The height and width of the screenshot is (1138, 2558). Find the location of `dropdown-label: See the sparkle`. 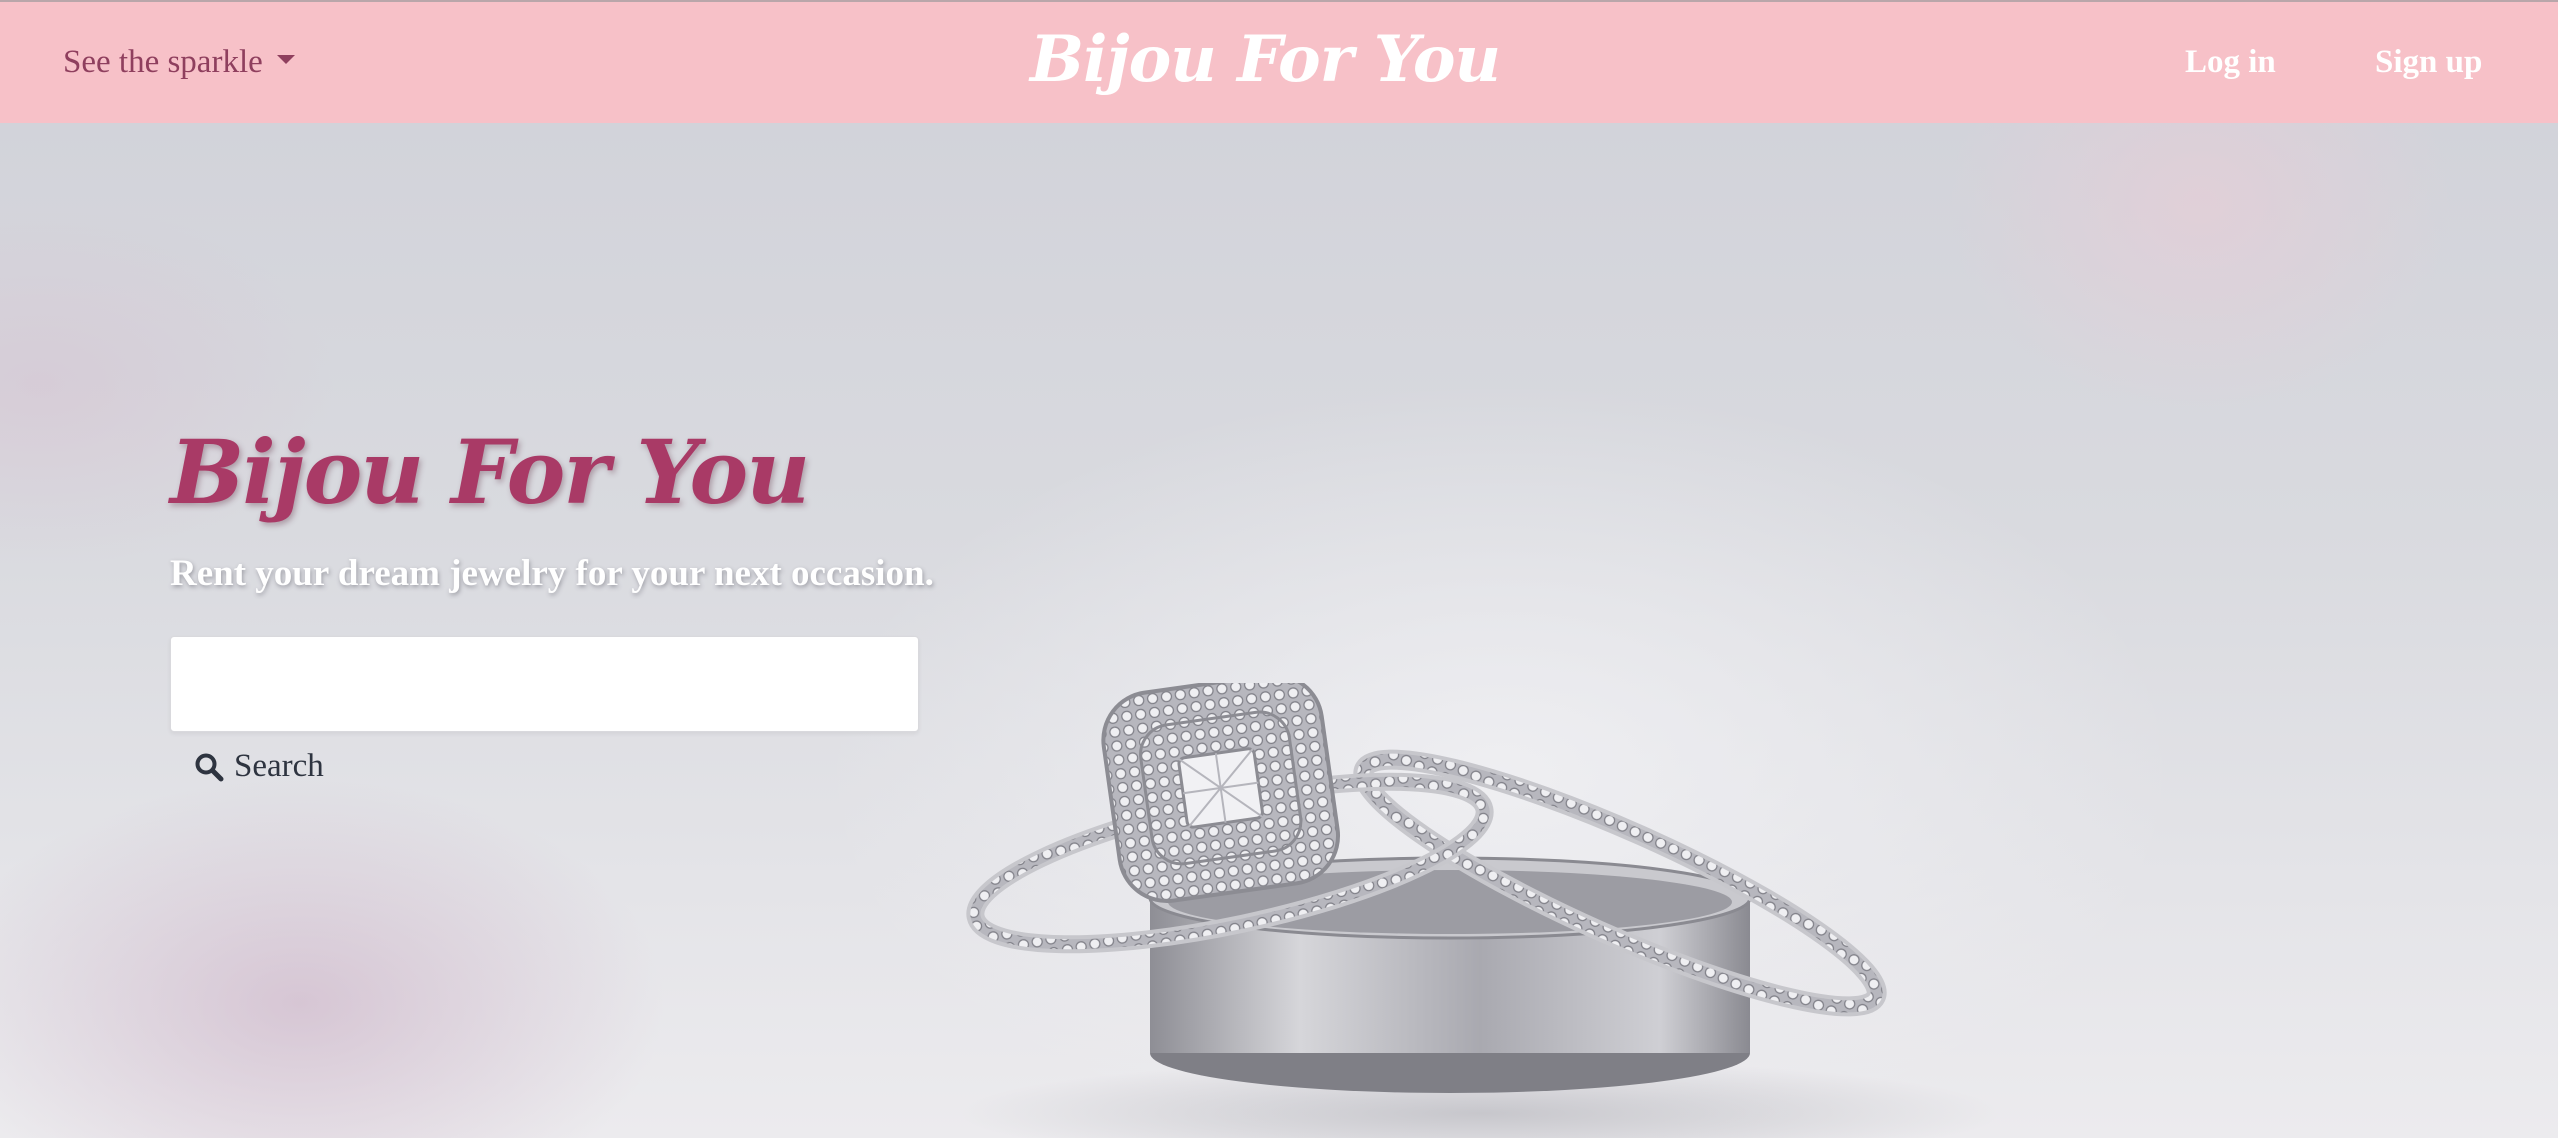

dropdown-label: See the sparkle is located at coordinates (163, 62).